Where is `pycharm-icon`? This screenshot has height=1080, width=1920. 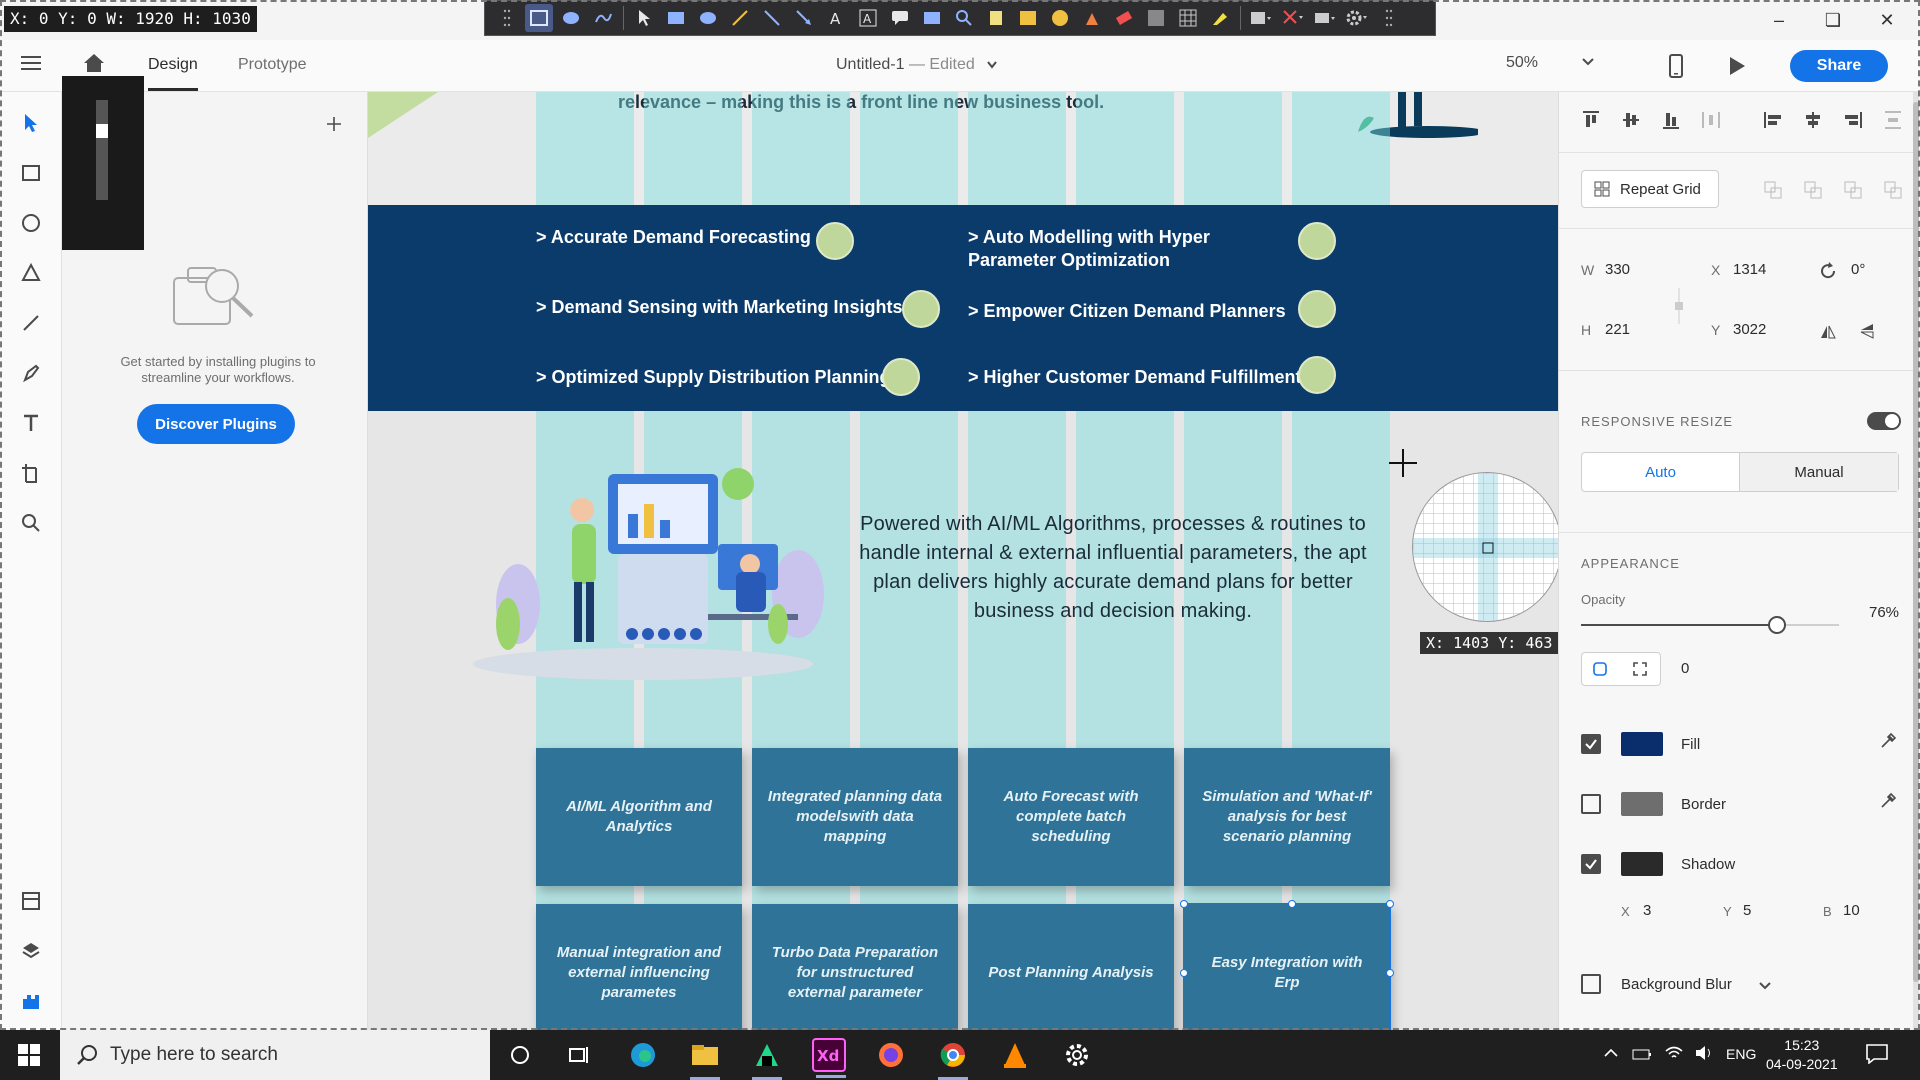 pycharm-icon is located at coordinates (767, 1059).